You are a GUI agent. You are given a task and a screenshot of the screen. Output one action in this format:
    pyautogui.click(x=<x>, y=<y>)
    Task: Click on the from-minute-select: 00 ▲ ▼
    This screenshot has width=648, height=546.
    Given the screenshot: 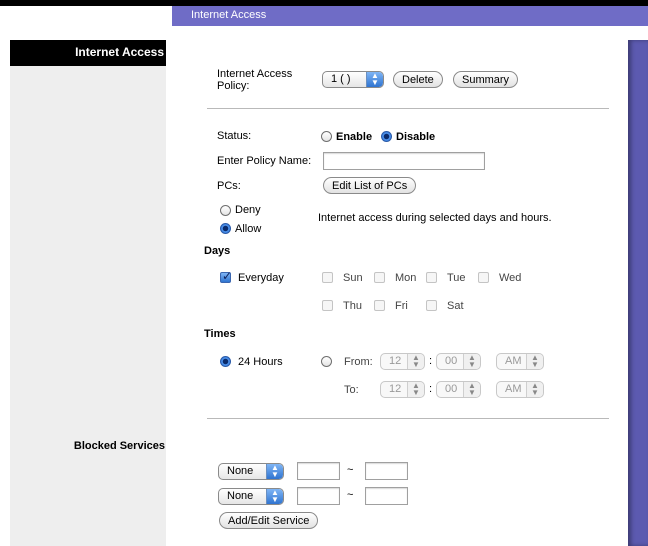 What is the action you would take?
    pyautogui.click(x=458, y=361)
    